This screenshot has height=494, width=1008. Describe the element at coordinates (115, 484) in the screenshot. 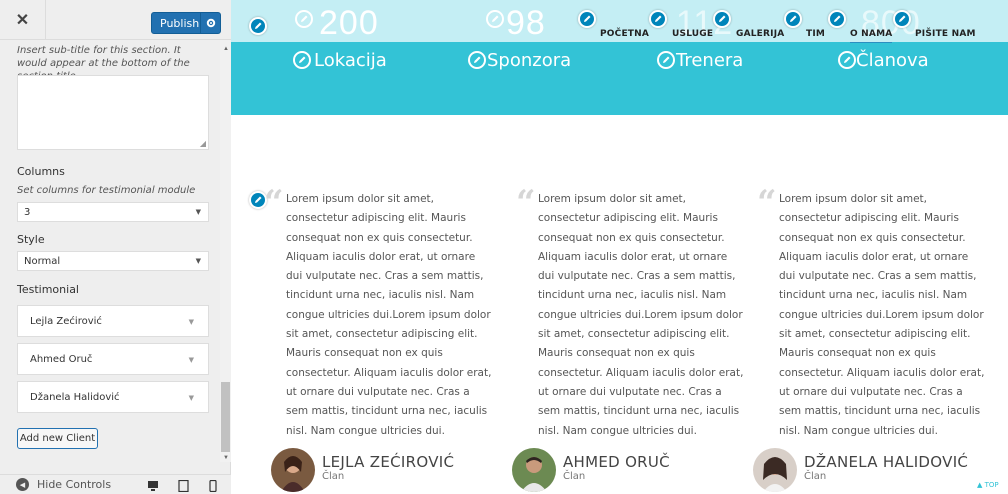

I see `sidebar-footer: ◀ Hide Controls` at that location.